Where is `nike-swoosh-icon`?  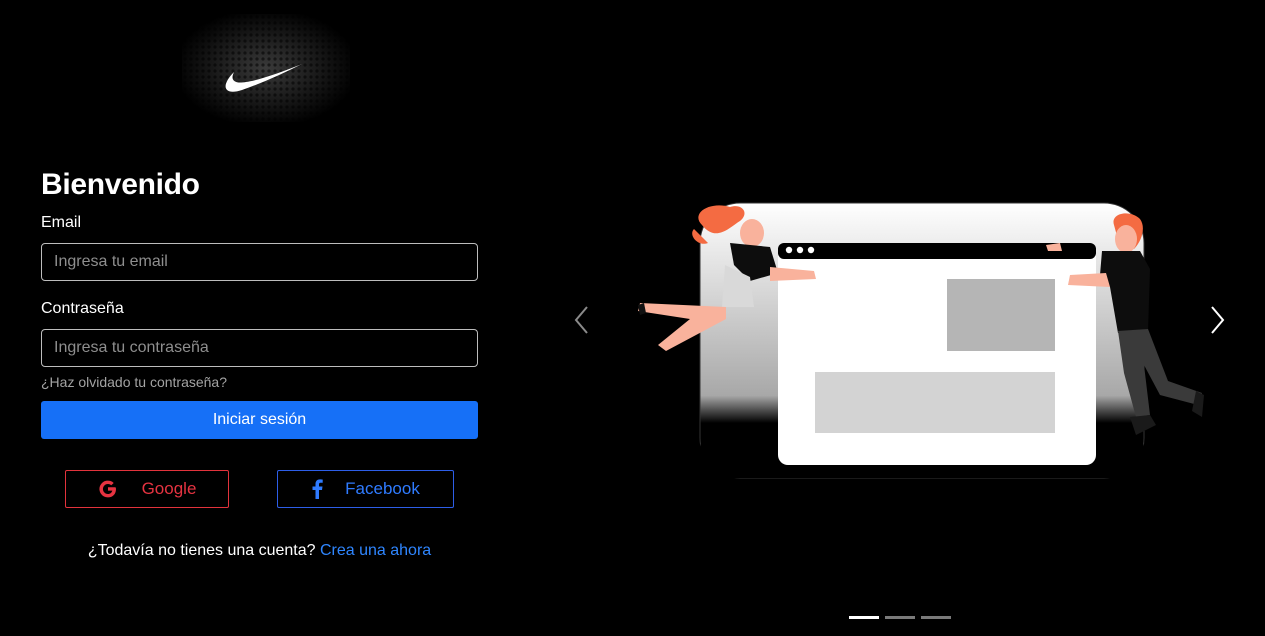
nike-swoosh-icon is located at coordinates (266, 68).